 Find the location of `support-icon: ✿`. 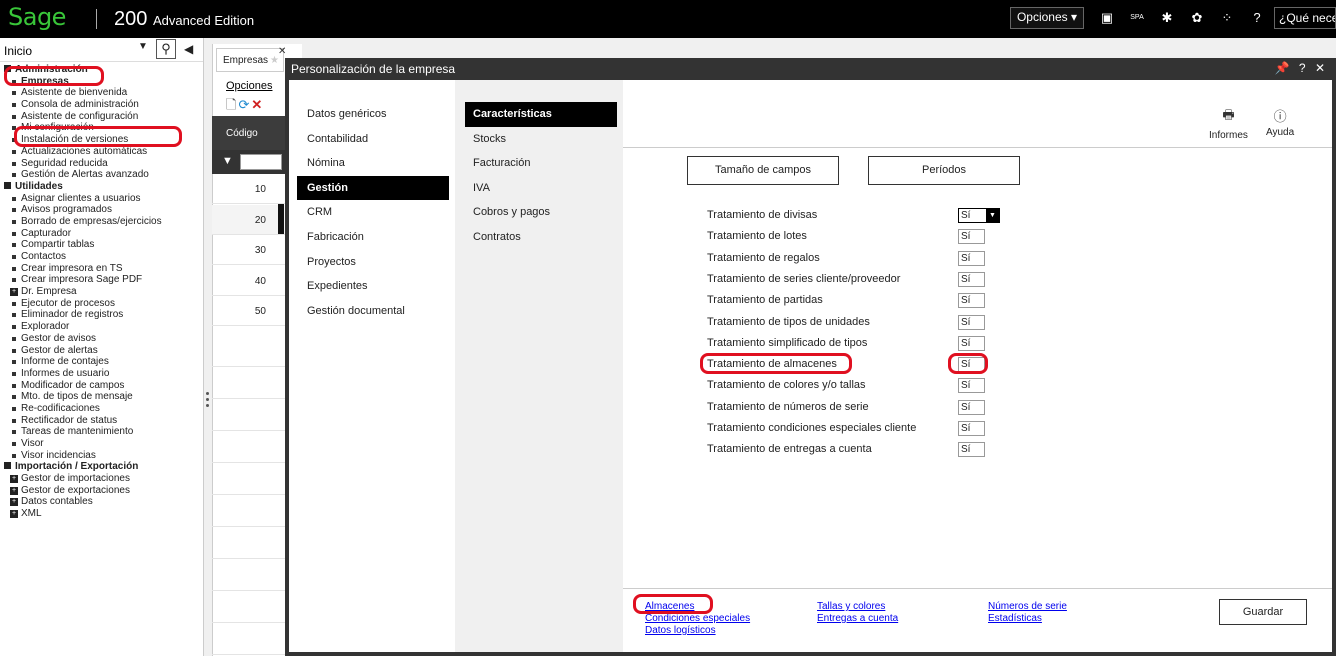

support-icon: ✿ is located at coordinates (1197, 18).